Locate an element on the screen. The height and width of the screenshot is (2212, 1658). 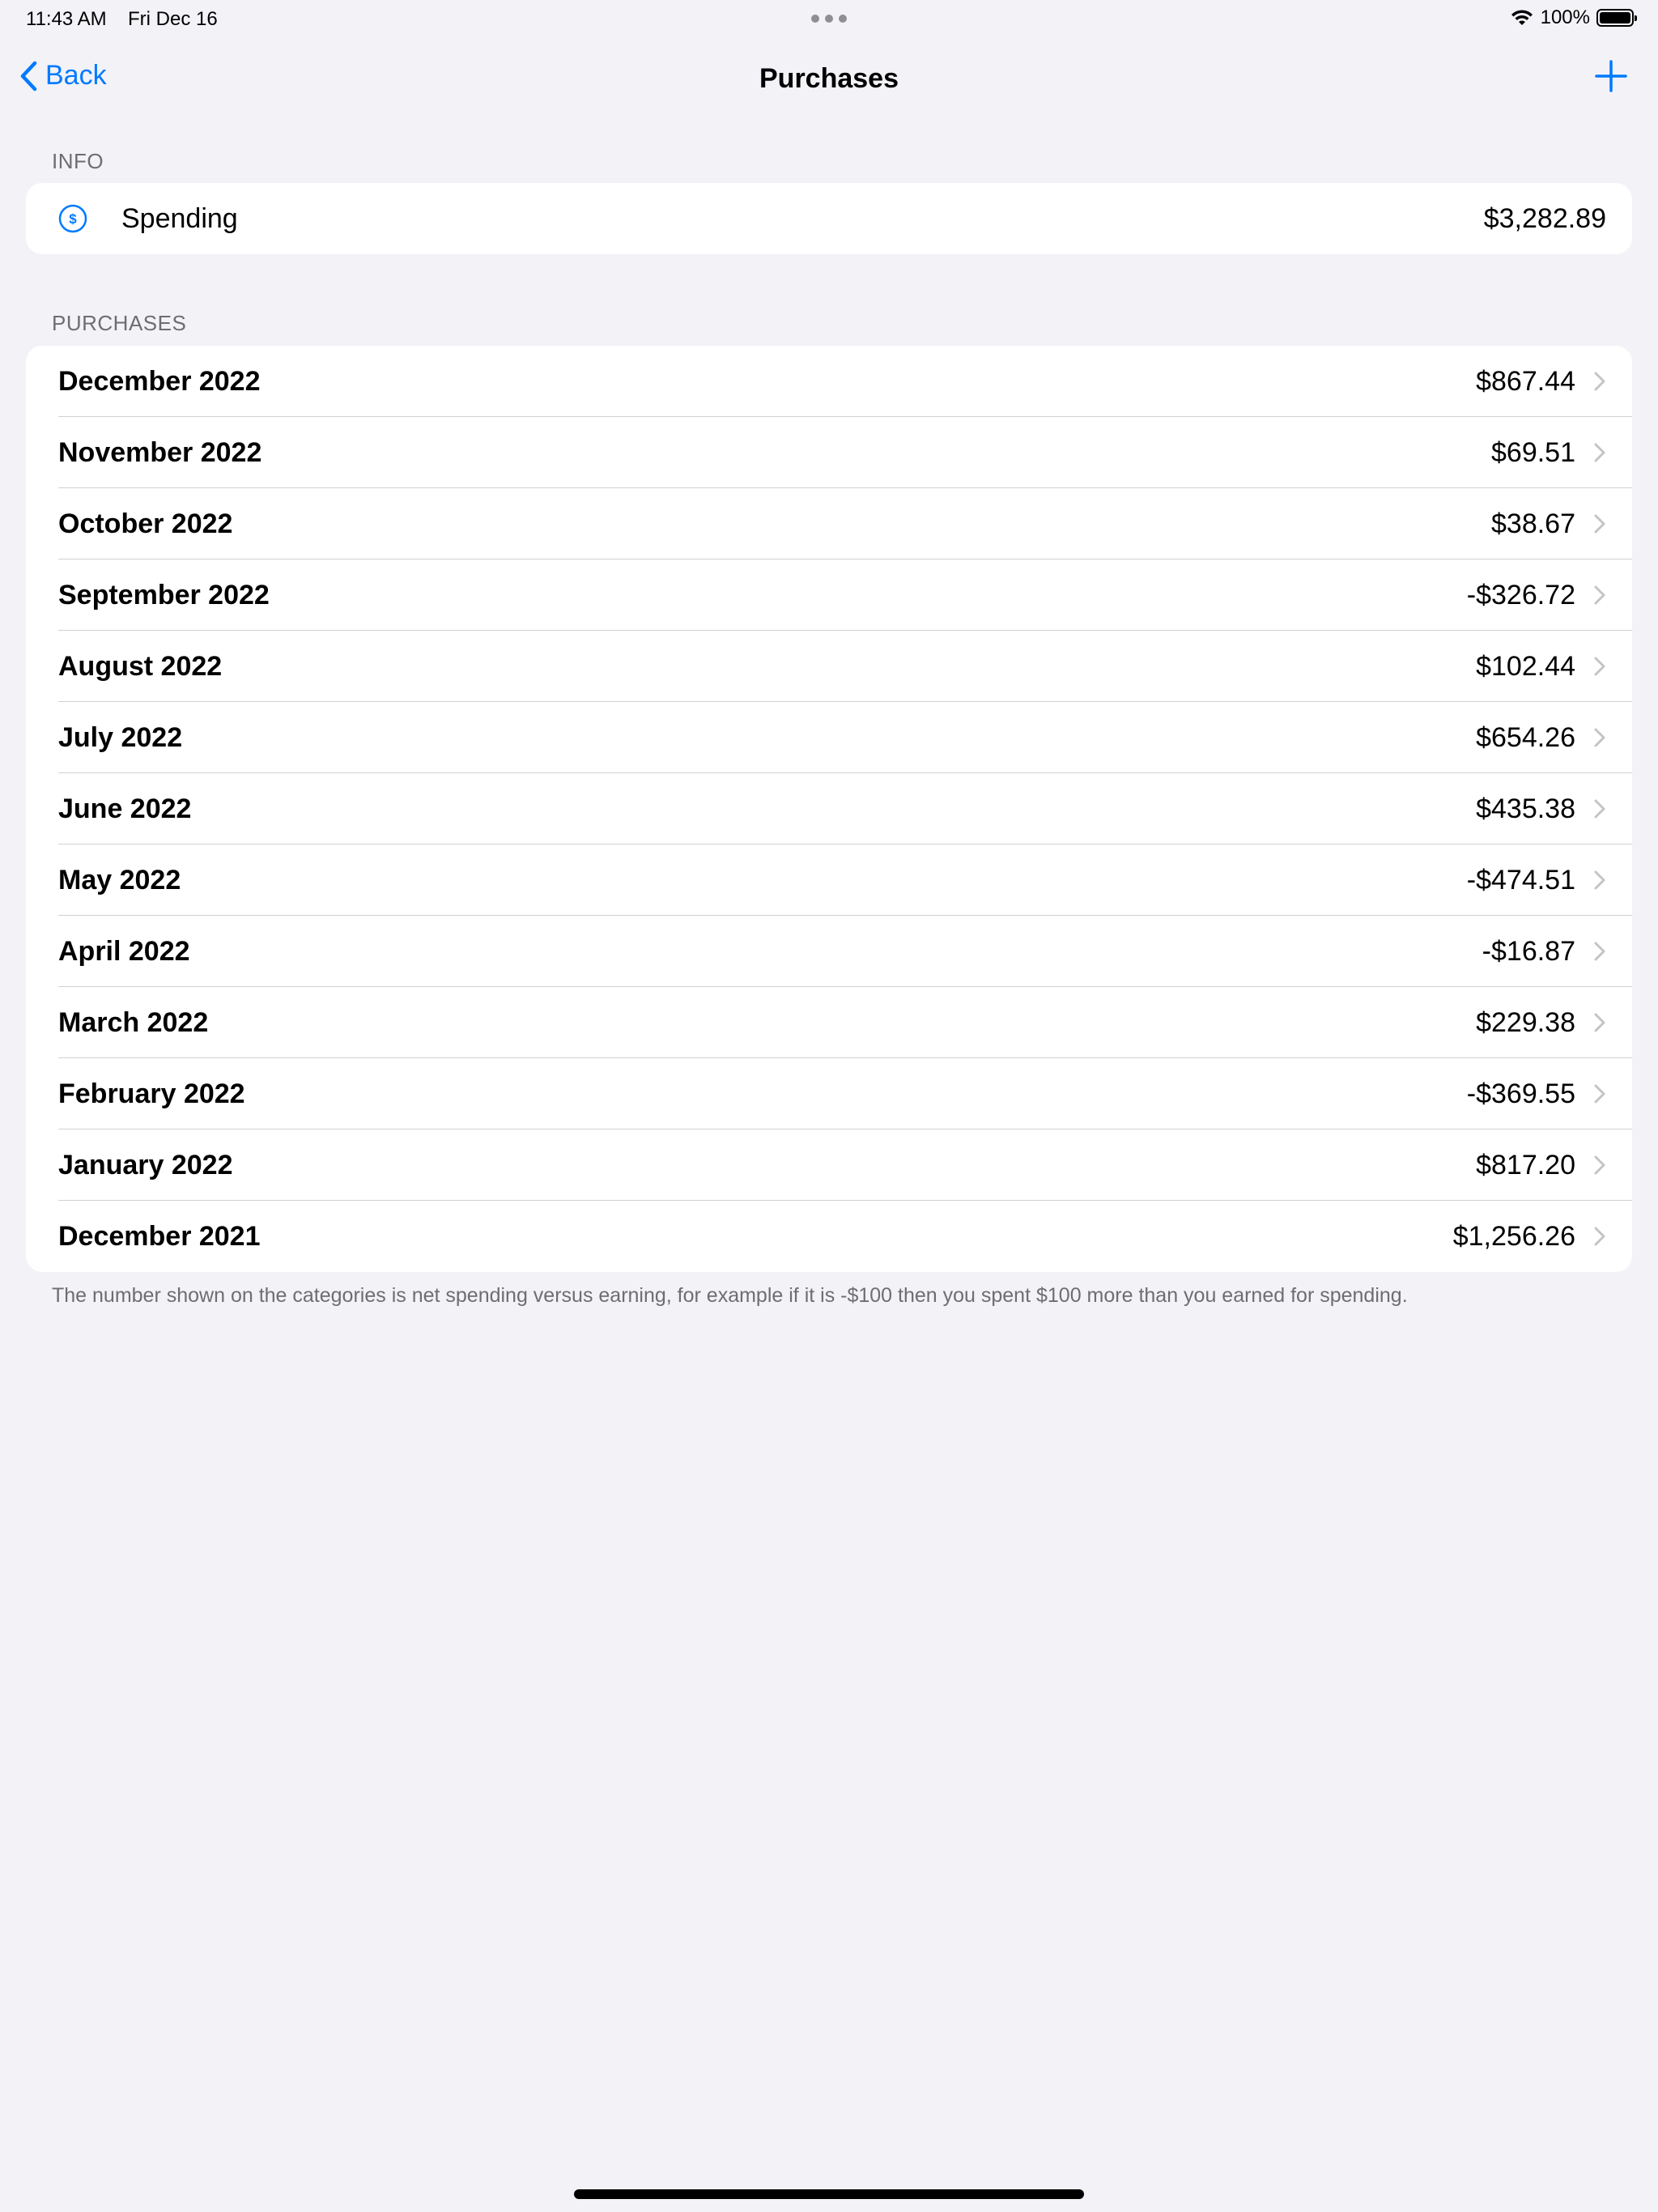
purchase-month: May 2022 is located at coordinates (119, 879).